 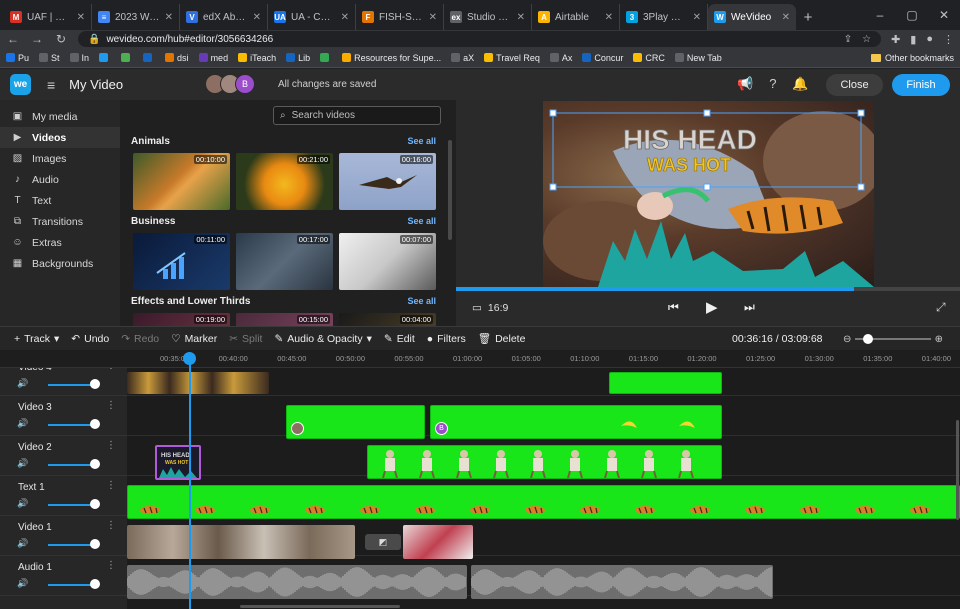 I want to click on nav-item-audio: ♪ Audio, so click(x=60, y=179).